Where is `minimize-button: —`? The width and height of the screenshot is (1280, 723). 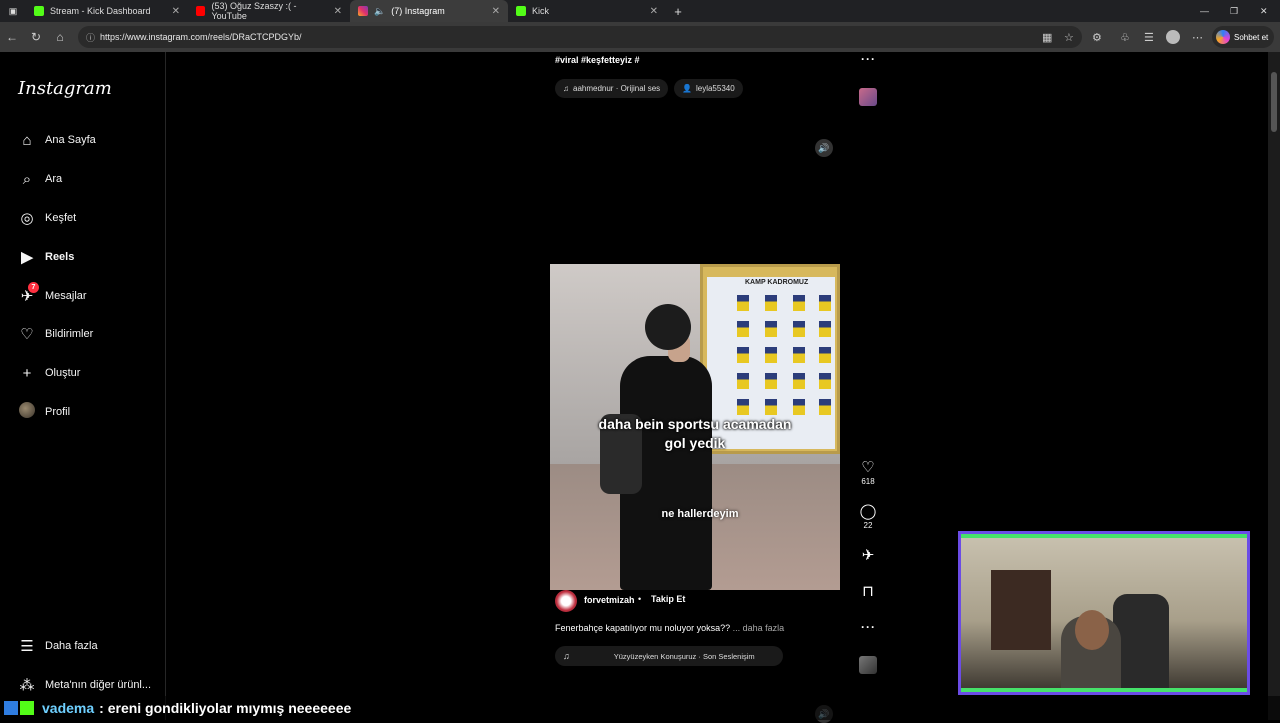 minimize-button: — is located at coordinates (1204, 11).